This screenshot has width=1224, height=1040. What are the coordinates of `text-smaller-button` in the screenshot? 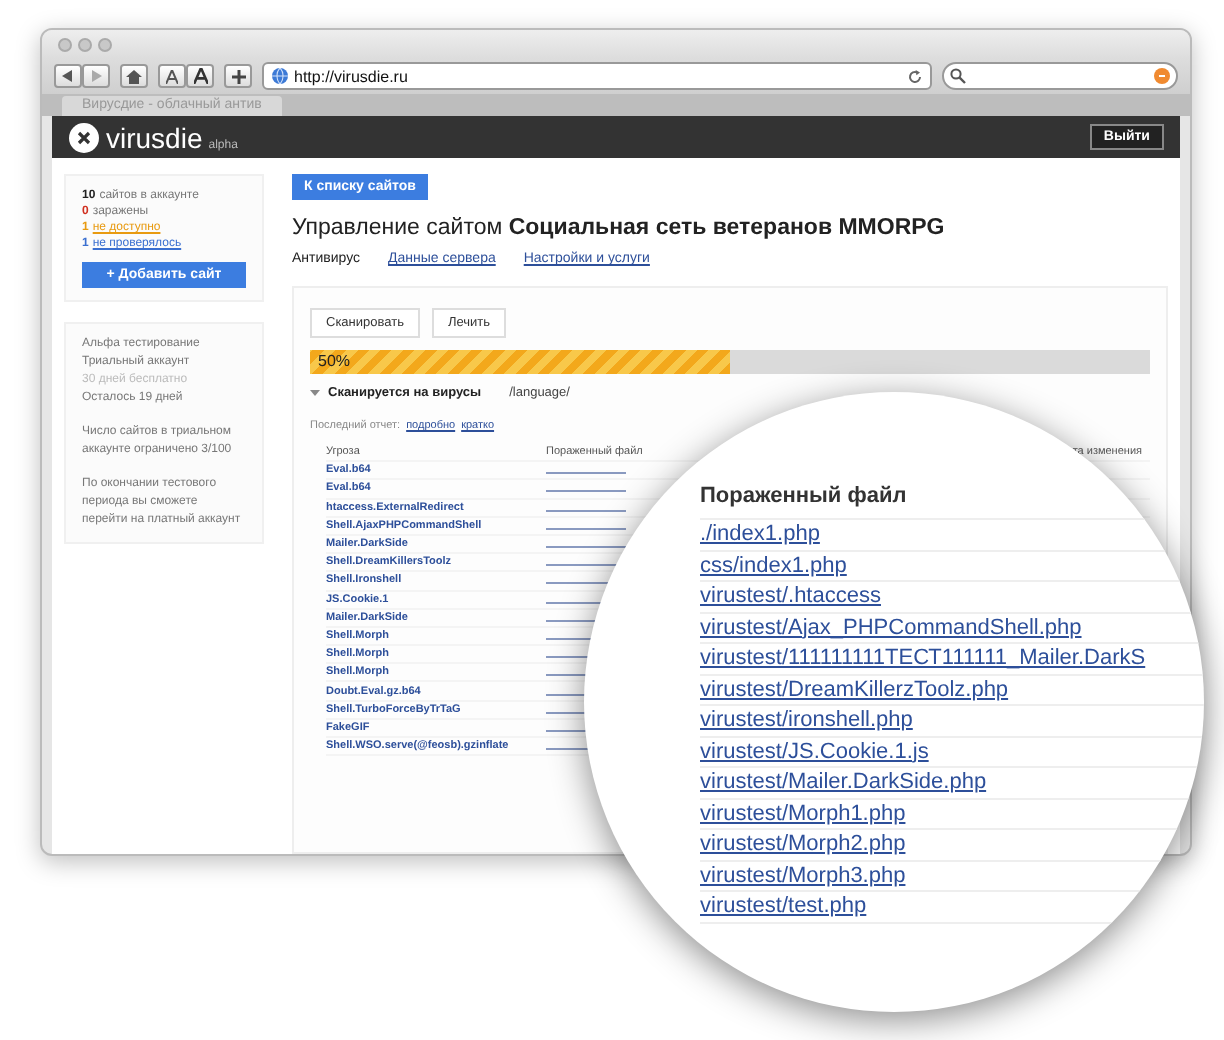 It's located at (172, 76).